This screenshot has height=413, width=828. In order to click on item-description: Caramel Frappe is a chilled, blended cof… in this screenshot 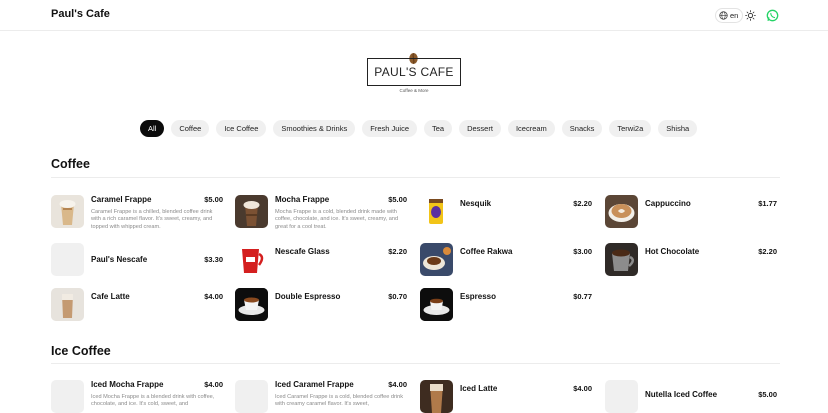, I will do `click(152, 219)`.